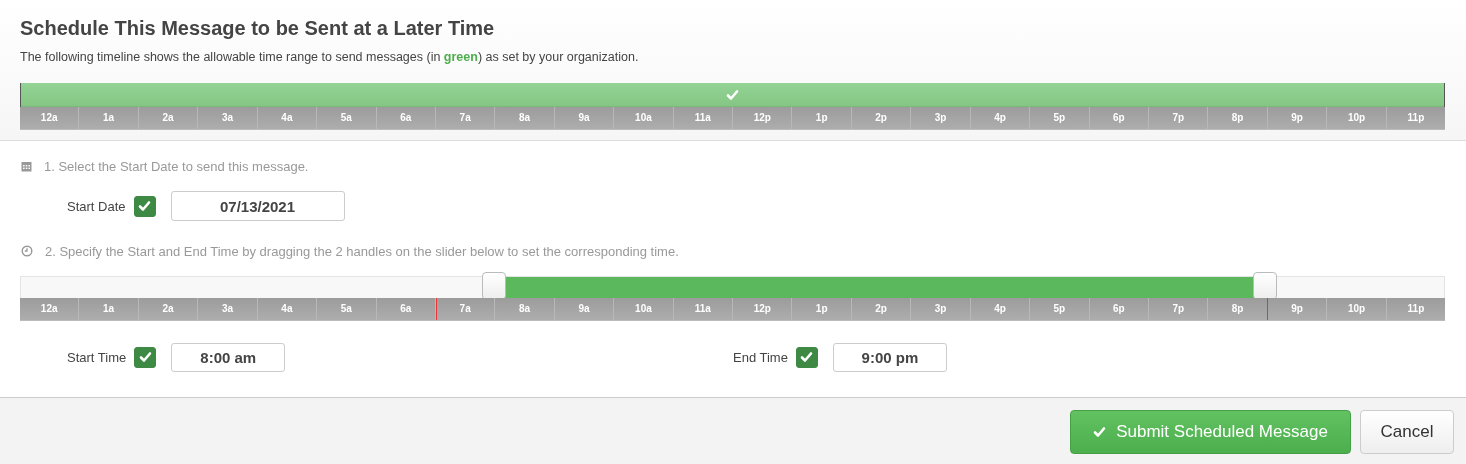 The image size is (1466, 464). What do you see at coordinates (257, 206) in the screenshot?
I see `input-field: 07/13/2021` at bounding box center [257, 206].